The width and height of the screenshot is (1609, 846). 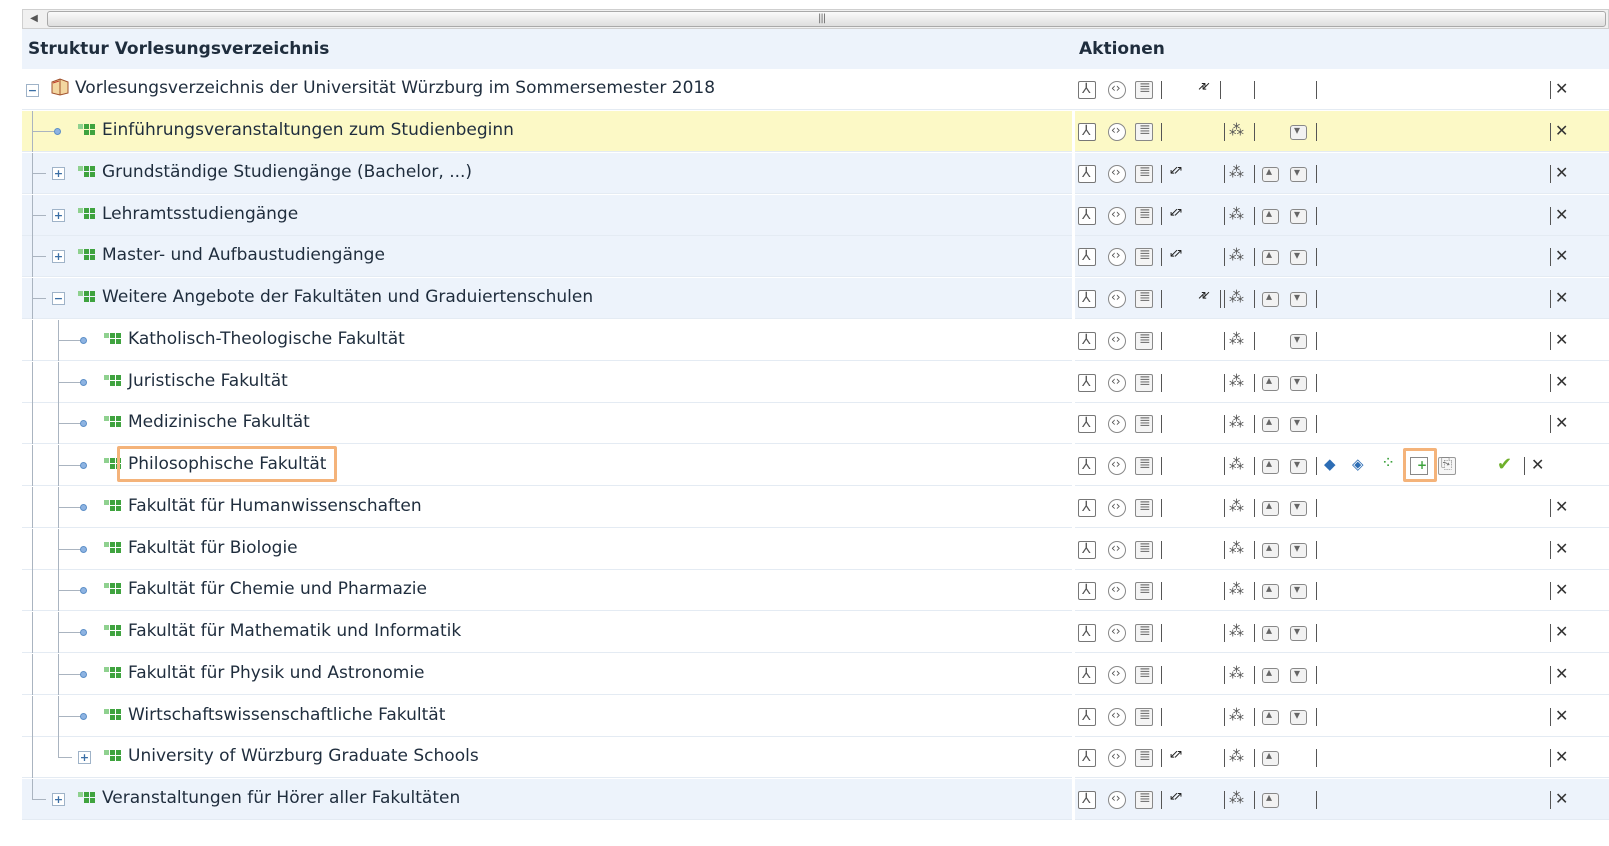 I want to click on tree-label: Lehramtsstudiengänge, so click(x=200, y=214).